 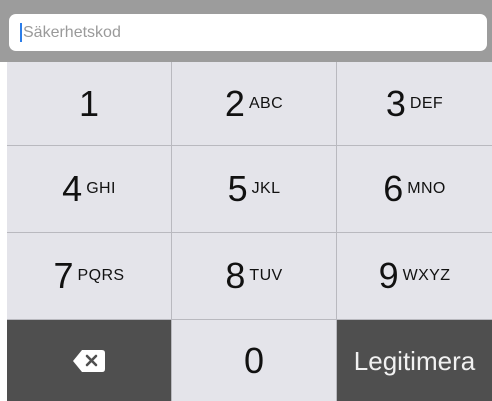 I want to click on key-number: 0, so click(x=254, y=360).